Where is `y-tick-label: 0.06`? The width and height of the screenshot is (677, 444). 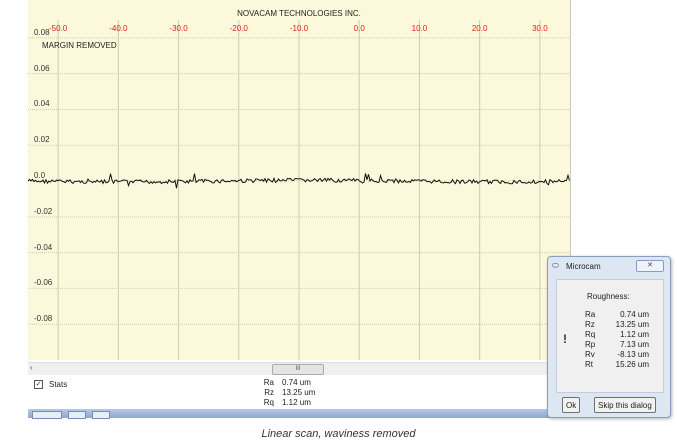
y-tick-label: 0.06 is located at coordinates (42, 68).